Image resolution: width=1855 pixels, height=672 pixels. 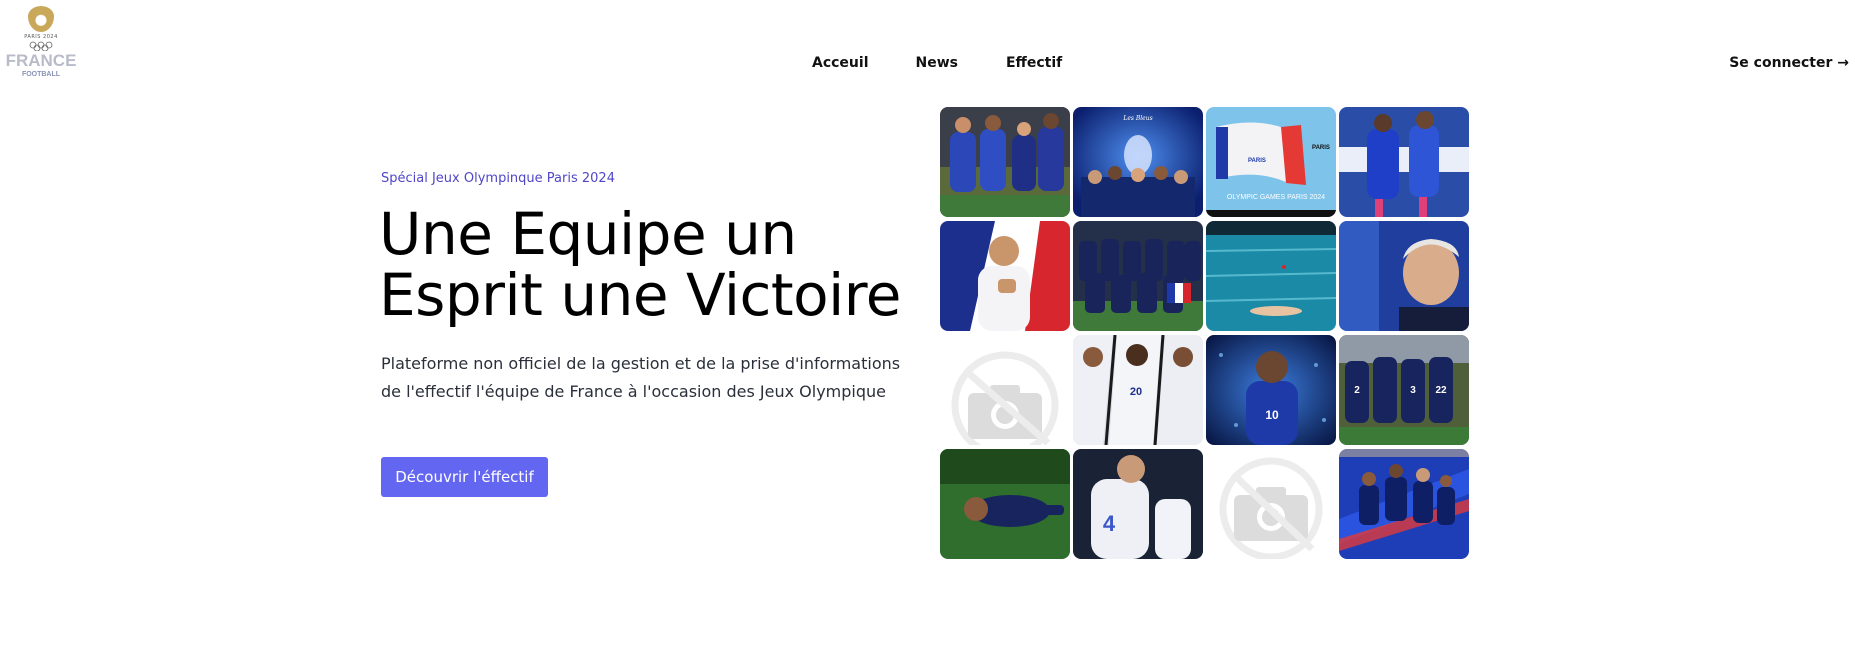 I want to click on photo-player-hand-on-chest, so click(x=1005, y=276).